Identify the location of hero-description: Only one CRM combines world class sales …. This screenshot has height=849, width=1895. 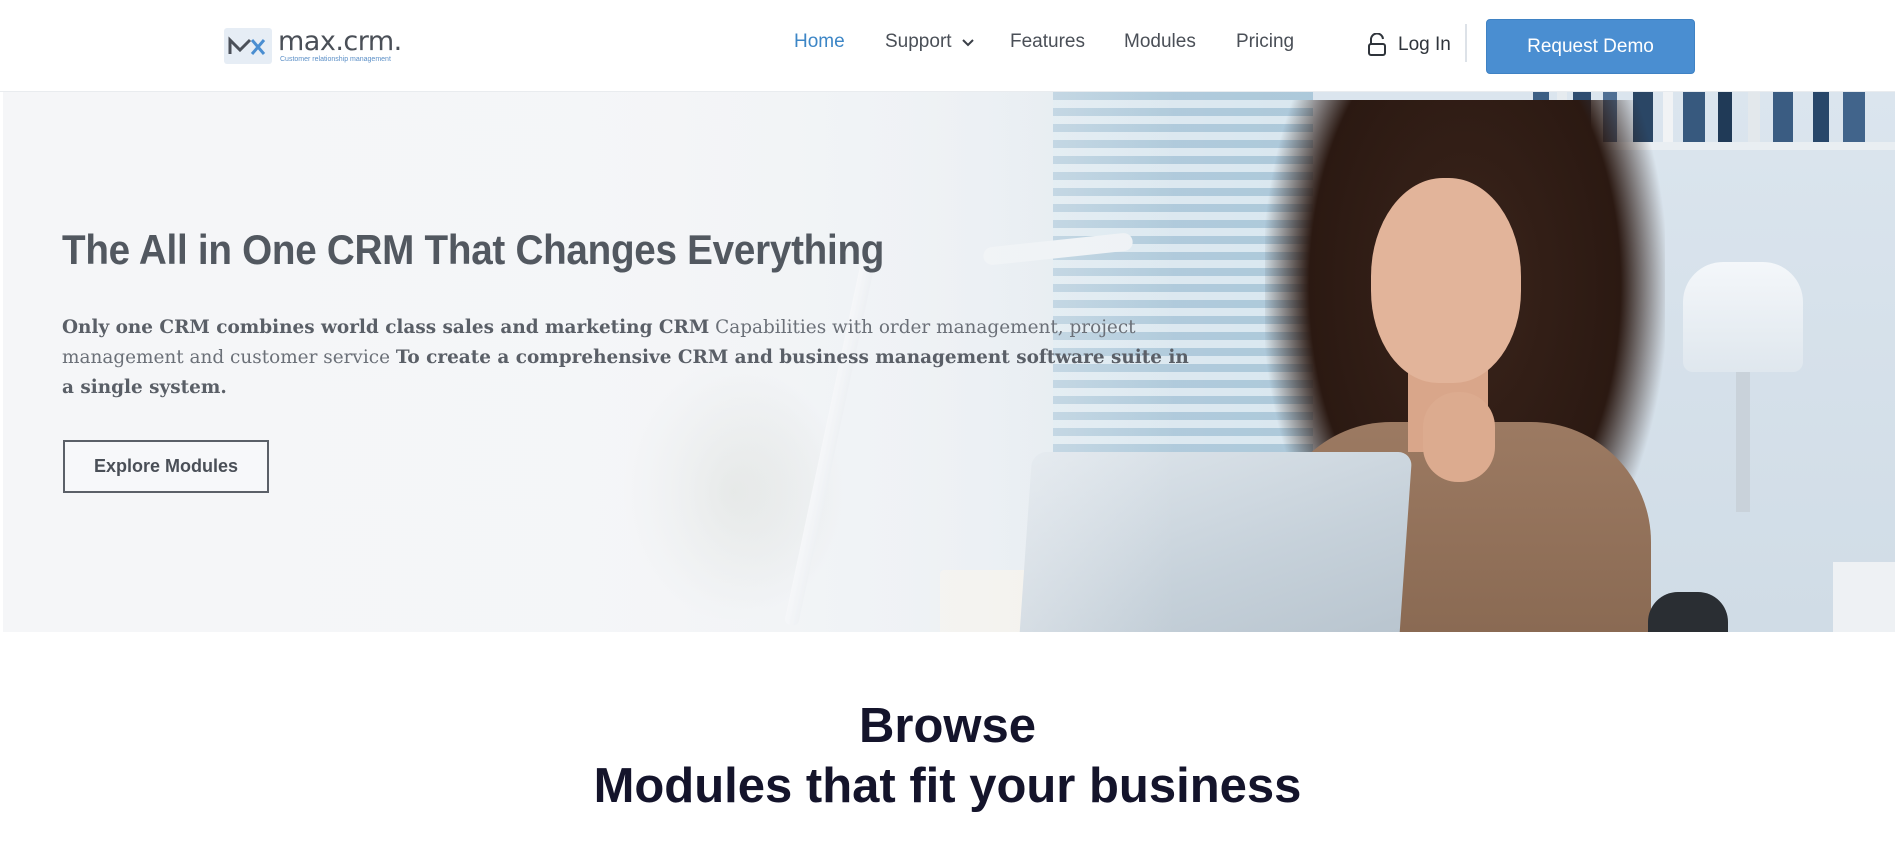
(634, 357).